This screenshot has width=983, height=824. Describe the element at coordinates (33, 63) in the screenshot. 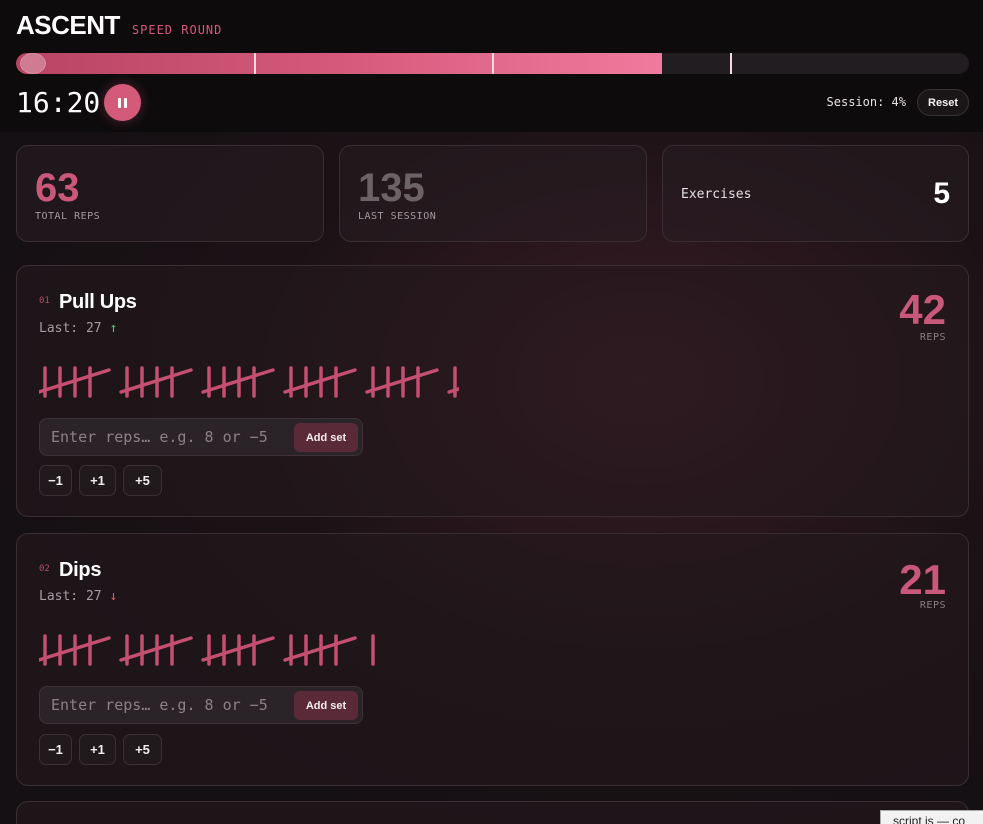

I see `progress-knob` at that location.